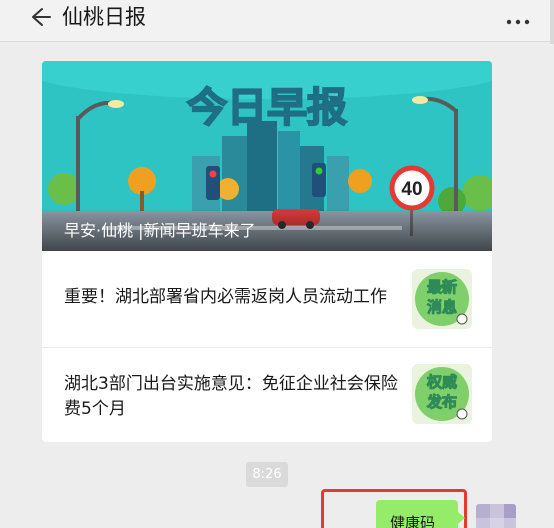 This screenshot has width=554, height=528. What do you see at coordinates (267, 474) in the screenshot?
I see `message-timestamp: 8:26` at bounding box center [267, 474].